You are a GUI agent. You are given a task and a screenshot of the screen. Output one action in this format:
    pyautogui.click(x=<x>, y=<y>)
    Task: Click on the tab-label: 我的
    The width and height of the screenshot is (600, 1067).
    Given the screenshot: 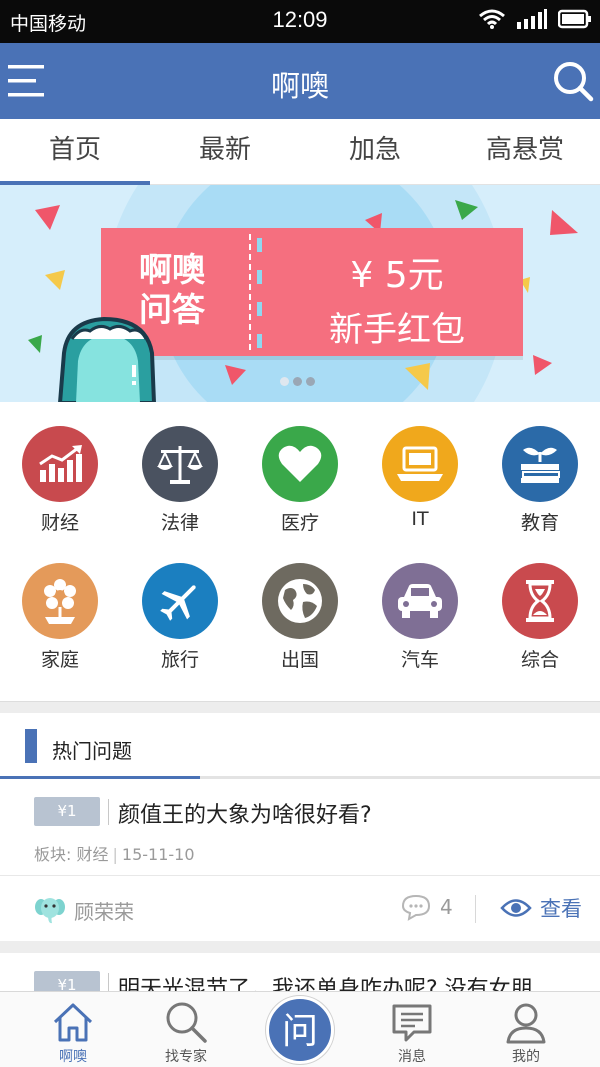 What is the action you would take?
    pyautogui.click(x=526, y=1057)
    